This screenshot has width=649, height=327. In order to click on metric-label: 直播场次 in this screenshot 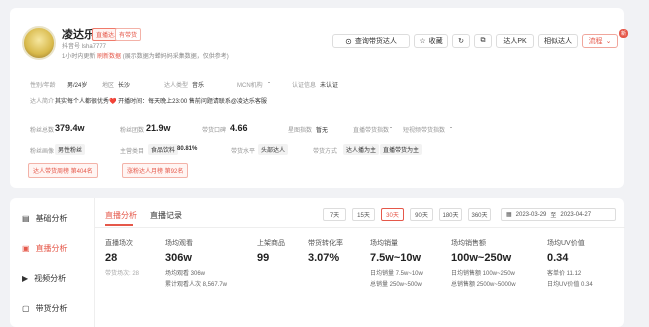, I will do `click(119, 243)`.